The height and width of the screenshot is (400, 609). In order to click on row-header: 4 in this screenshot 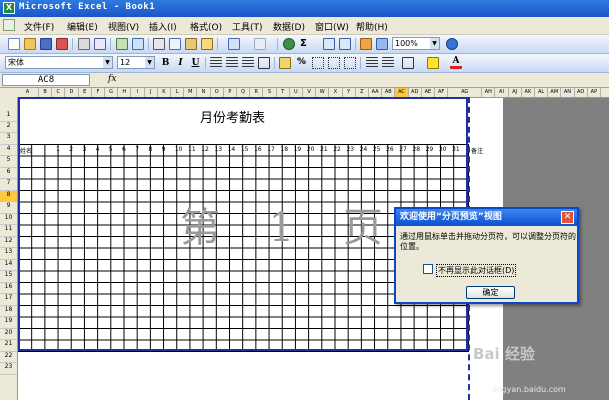, I will do `click(8, 150)`.